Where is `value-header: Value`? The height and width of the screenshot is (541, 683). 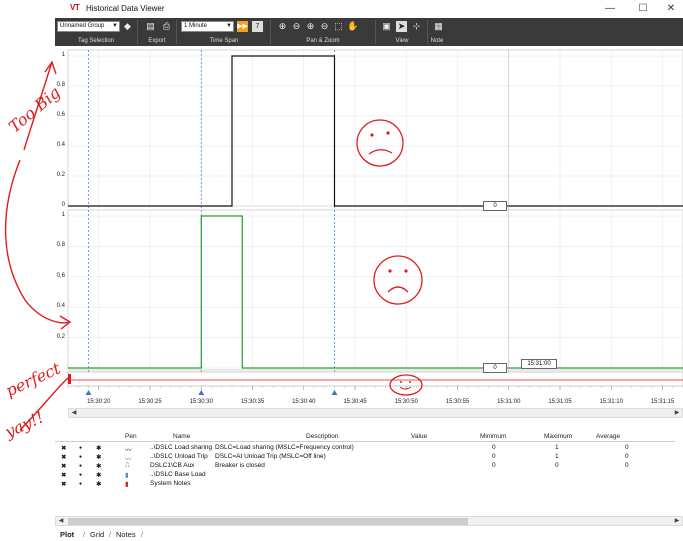
value-header: Value is located at coordinates (419, 436).